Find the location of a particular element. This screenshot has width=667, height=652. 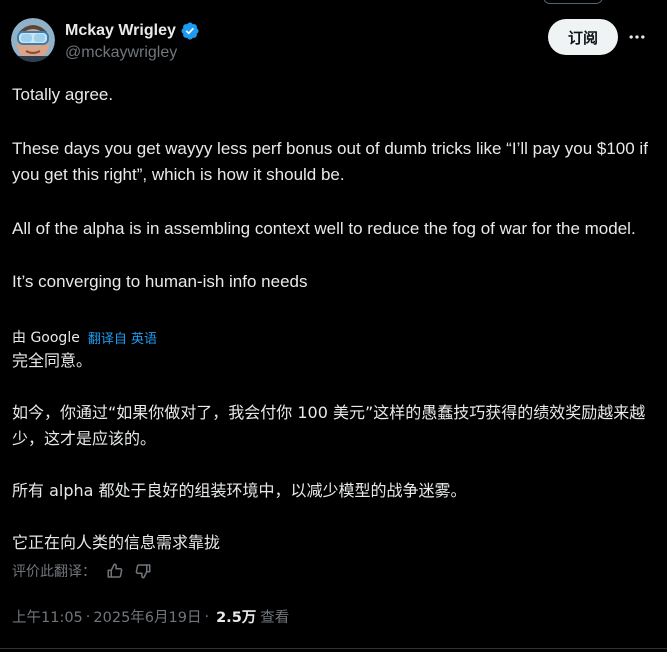

divider is located at coordinates (333, 648).